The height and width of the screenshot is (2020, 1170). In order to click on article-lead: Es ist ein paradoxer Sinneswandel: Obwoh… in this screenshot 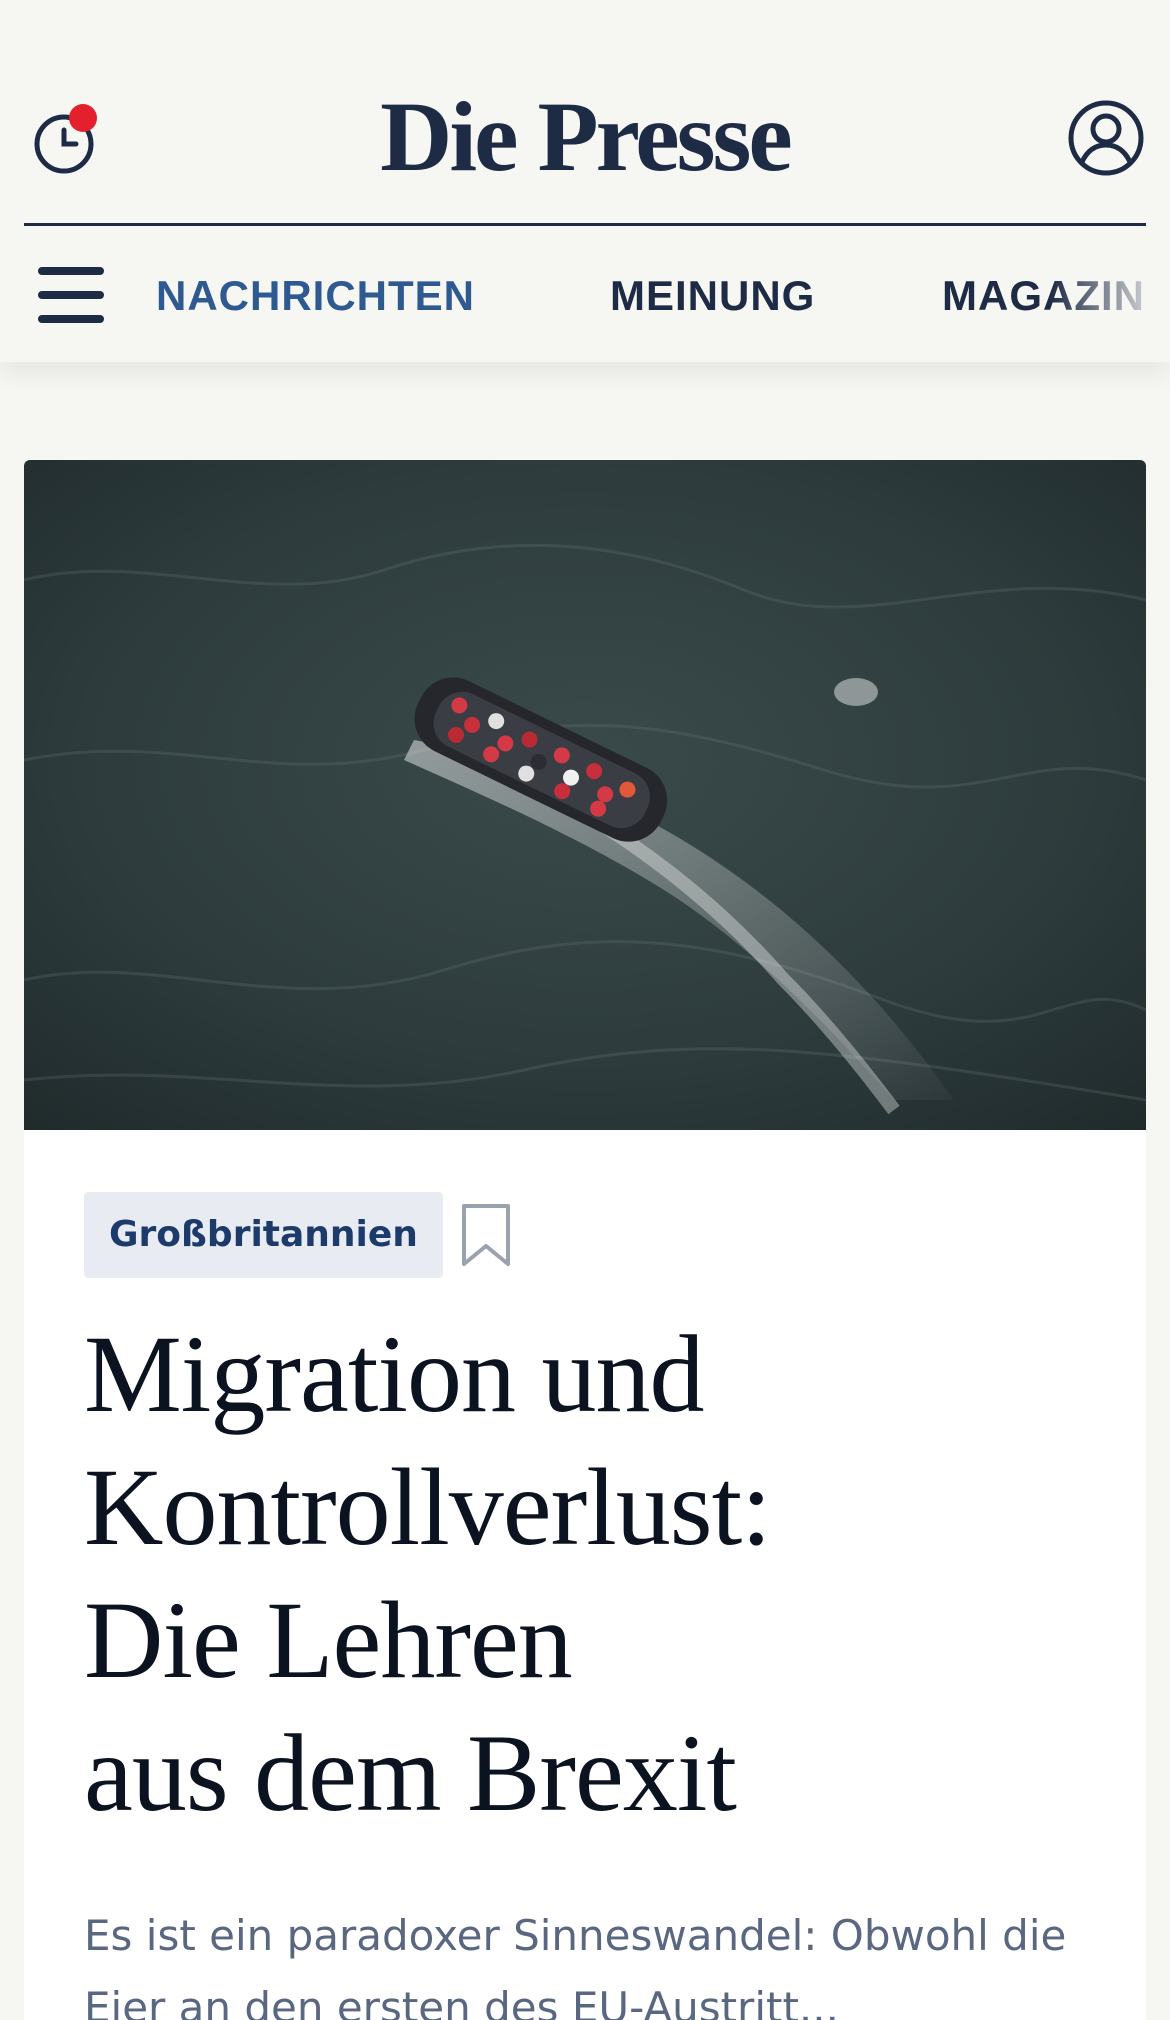, I will do `click(575, 1965)`.